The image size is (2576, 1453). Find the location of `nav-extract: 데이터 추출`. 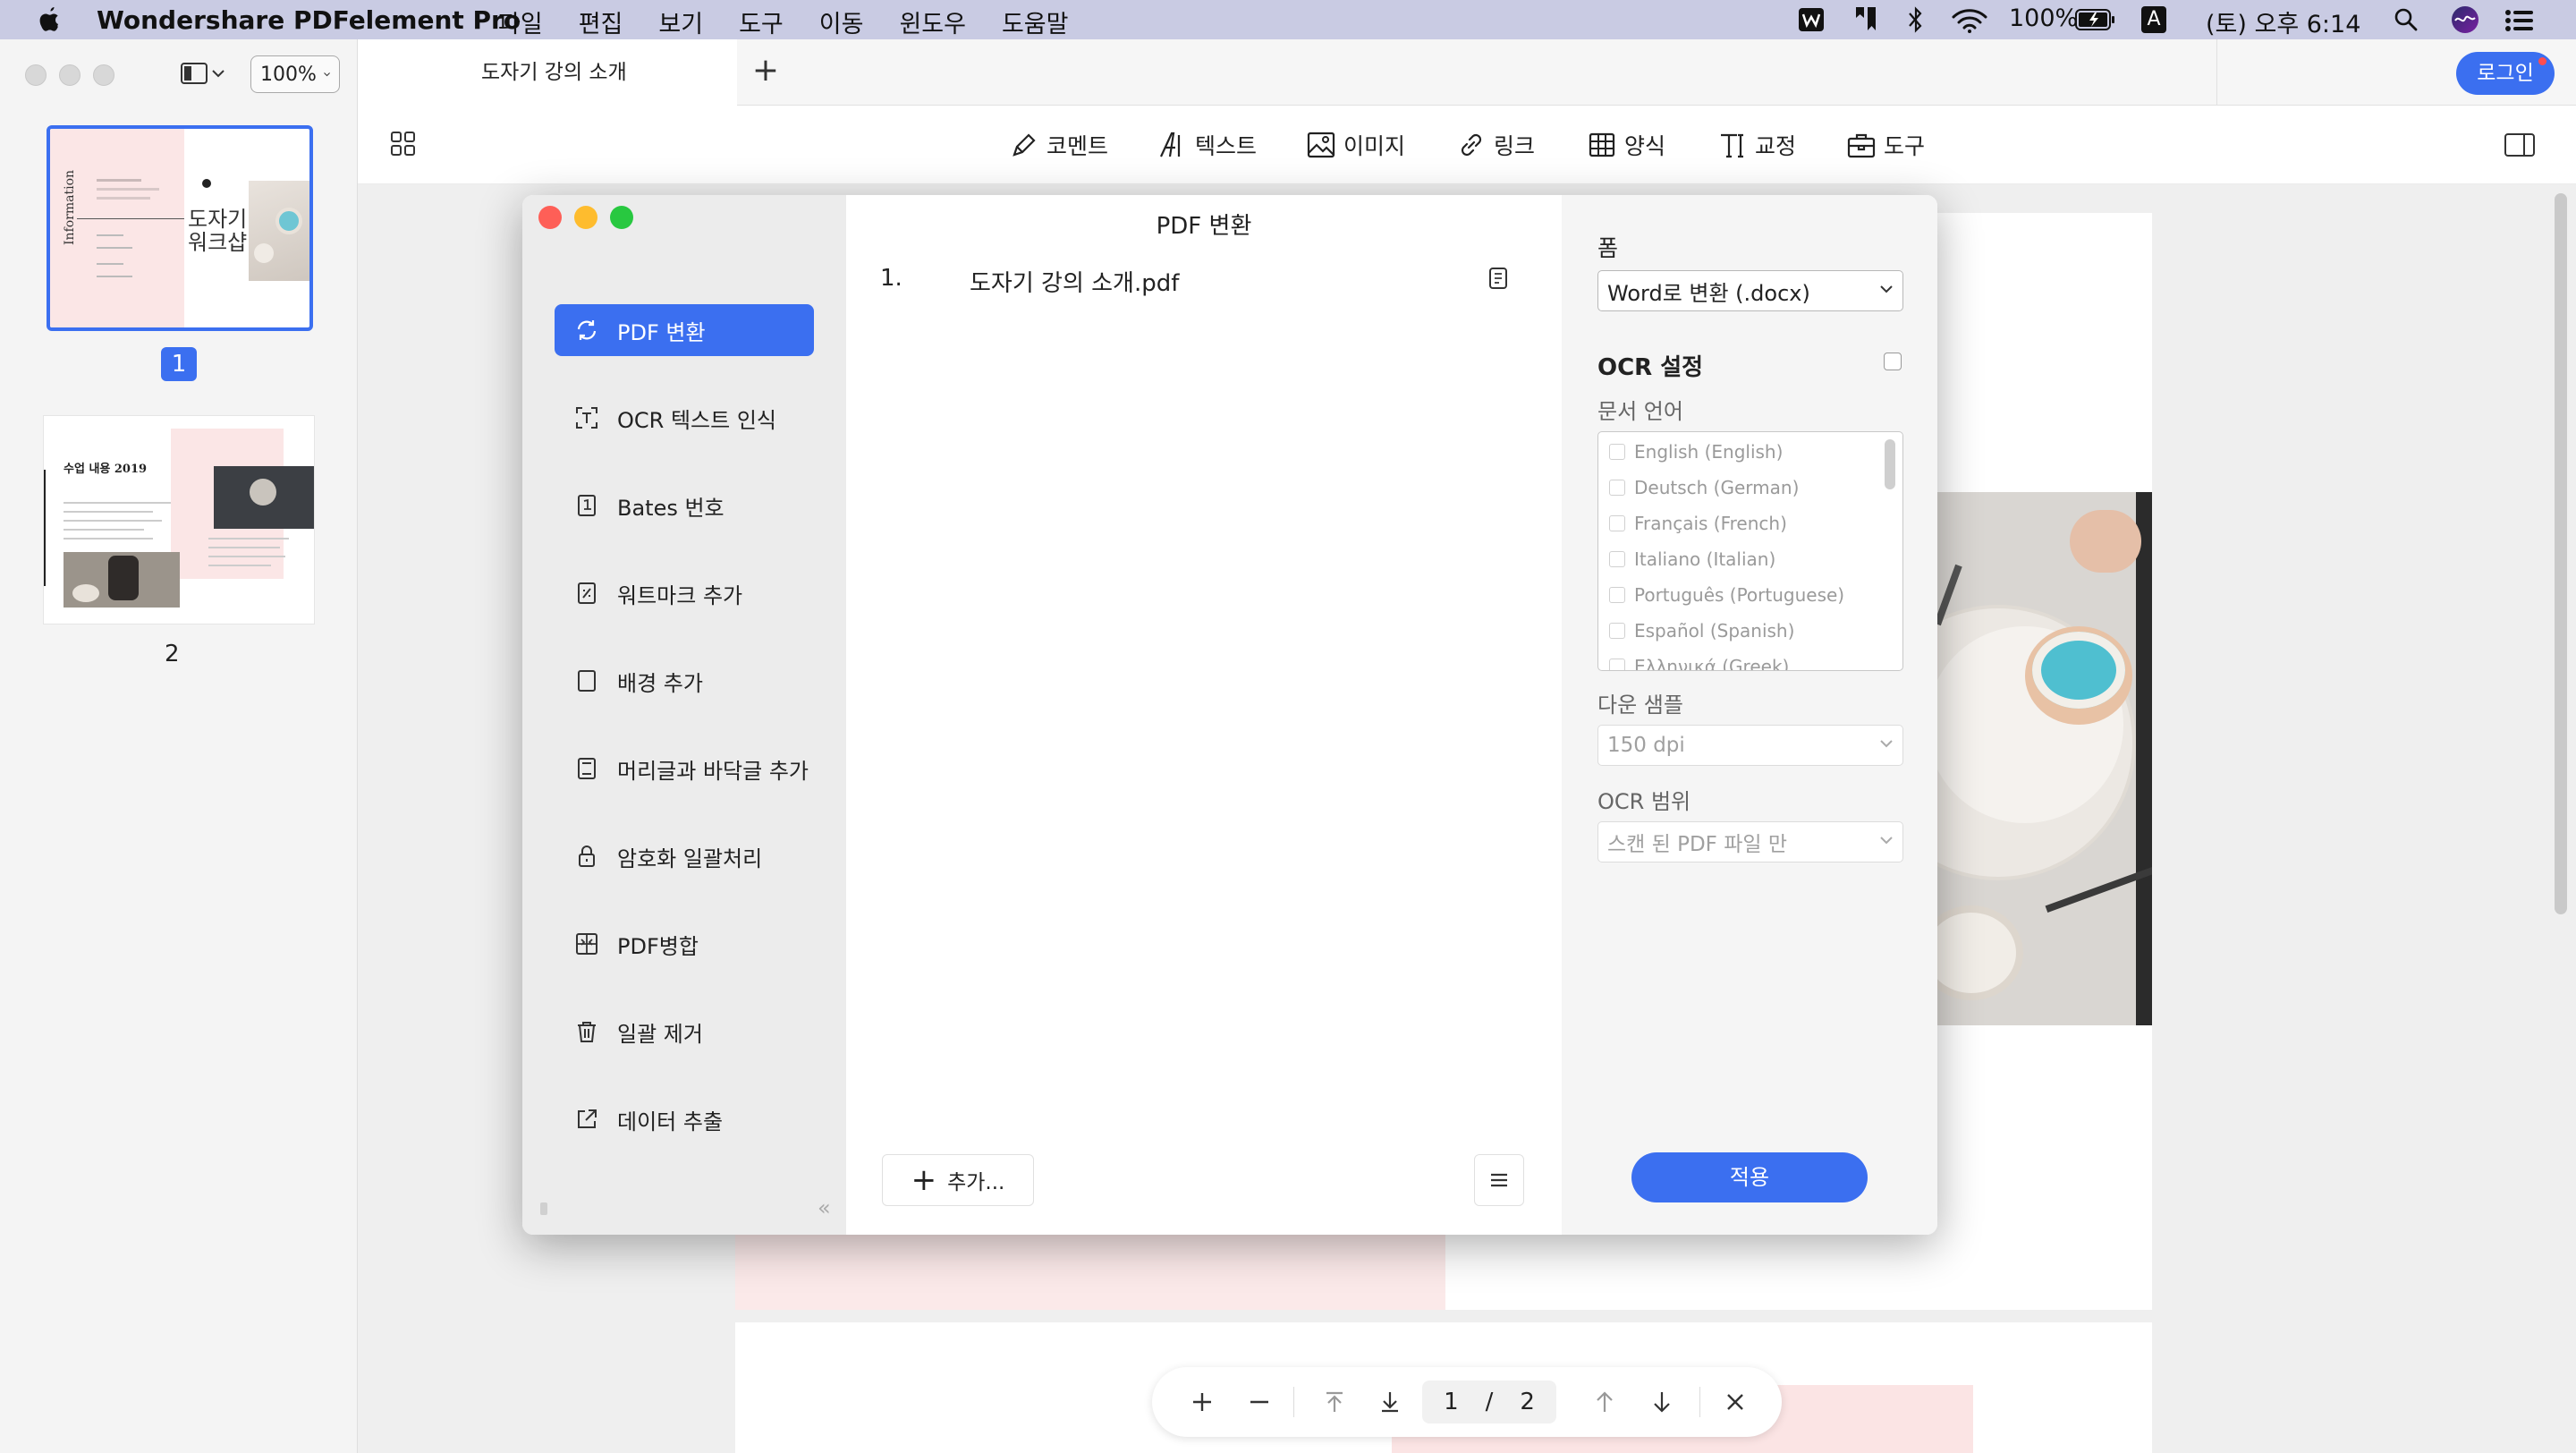

nav-extract: 데이터 추출 is located at coordinates (684, 1119).